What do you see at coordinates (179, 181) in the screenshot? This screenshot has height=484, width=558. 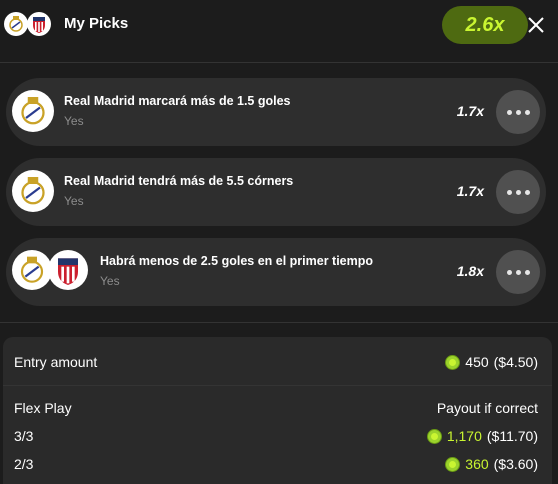 I see `pick-title: Real Madrid tendrá más de 5.5 córners` at bounding box center [179, 181].